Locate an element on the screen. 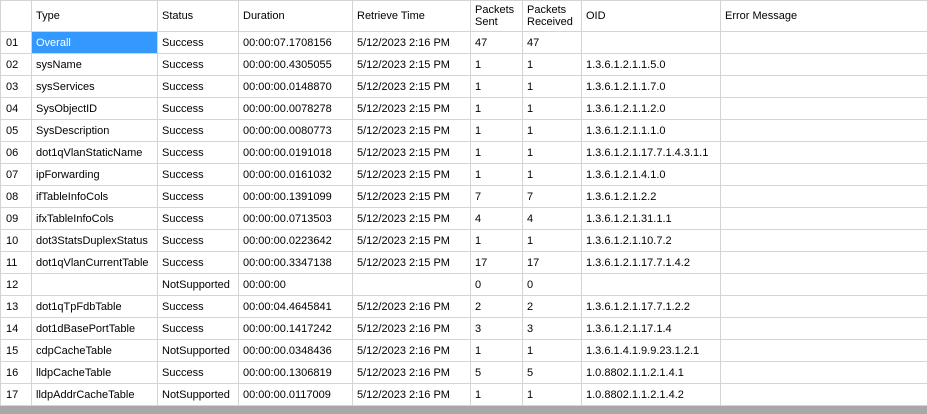 The image size is (927, 414). type-cell: dot3StatsDuplexStatus is located at coordinates (94, 240).